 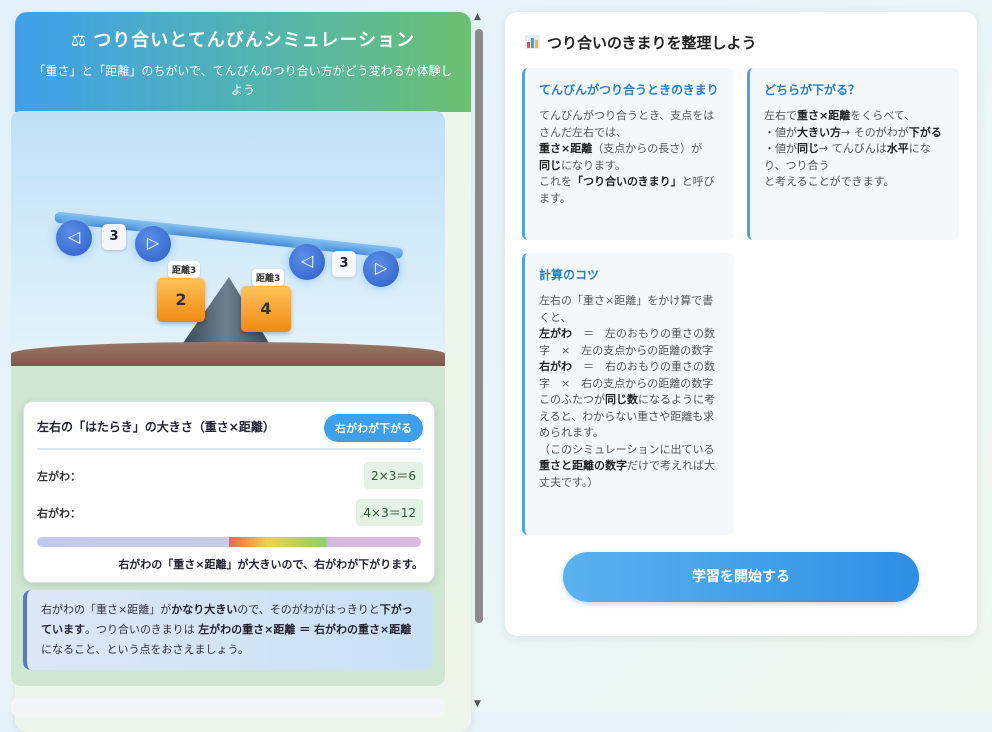 What do you see at coordinates (393, 475) in the screenshot?
I see `left-side-value: 2×3＝6` at bounding box center [393, 475].